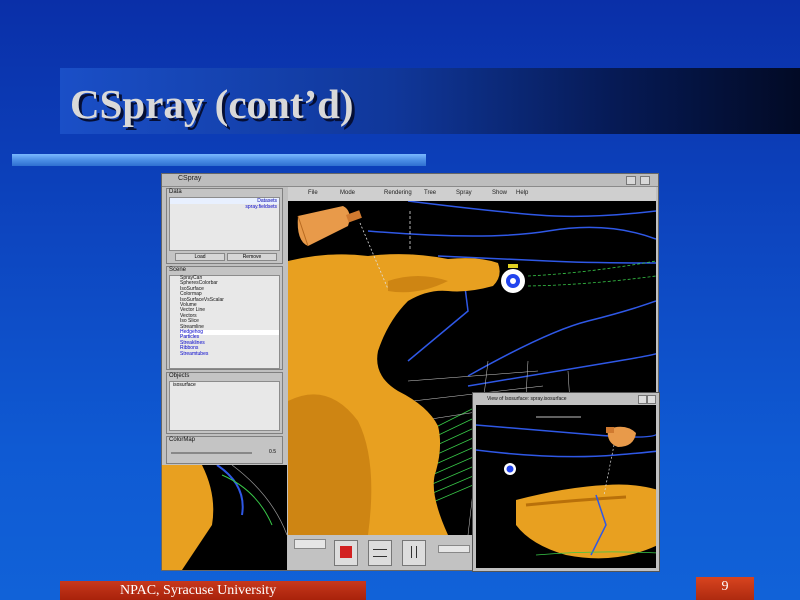 The height and width of the screenshot is (600, 800). I want to click on footer-text: NPAC, Syracuse University, so click(198, 590).